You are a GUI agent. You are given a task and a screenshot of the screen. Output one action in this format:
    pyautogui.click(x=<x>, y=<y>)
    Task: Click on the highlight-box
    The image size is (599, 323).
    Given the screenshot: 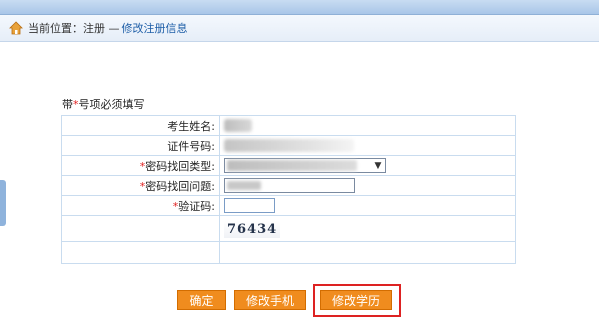 What is the action you would take?
    pyautogui.click(x=357, y=300)
    